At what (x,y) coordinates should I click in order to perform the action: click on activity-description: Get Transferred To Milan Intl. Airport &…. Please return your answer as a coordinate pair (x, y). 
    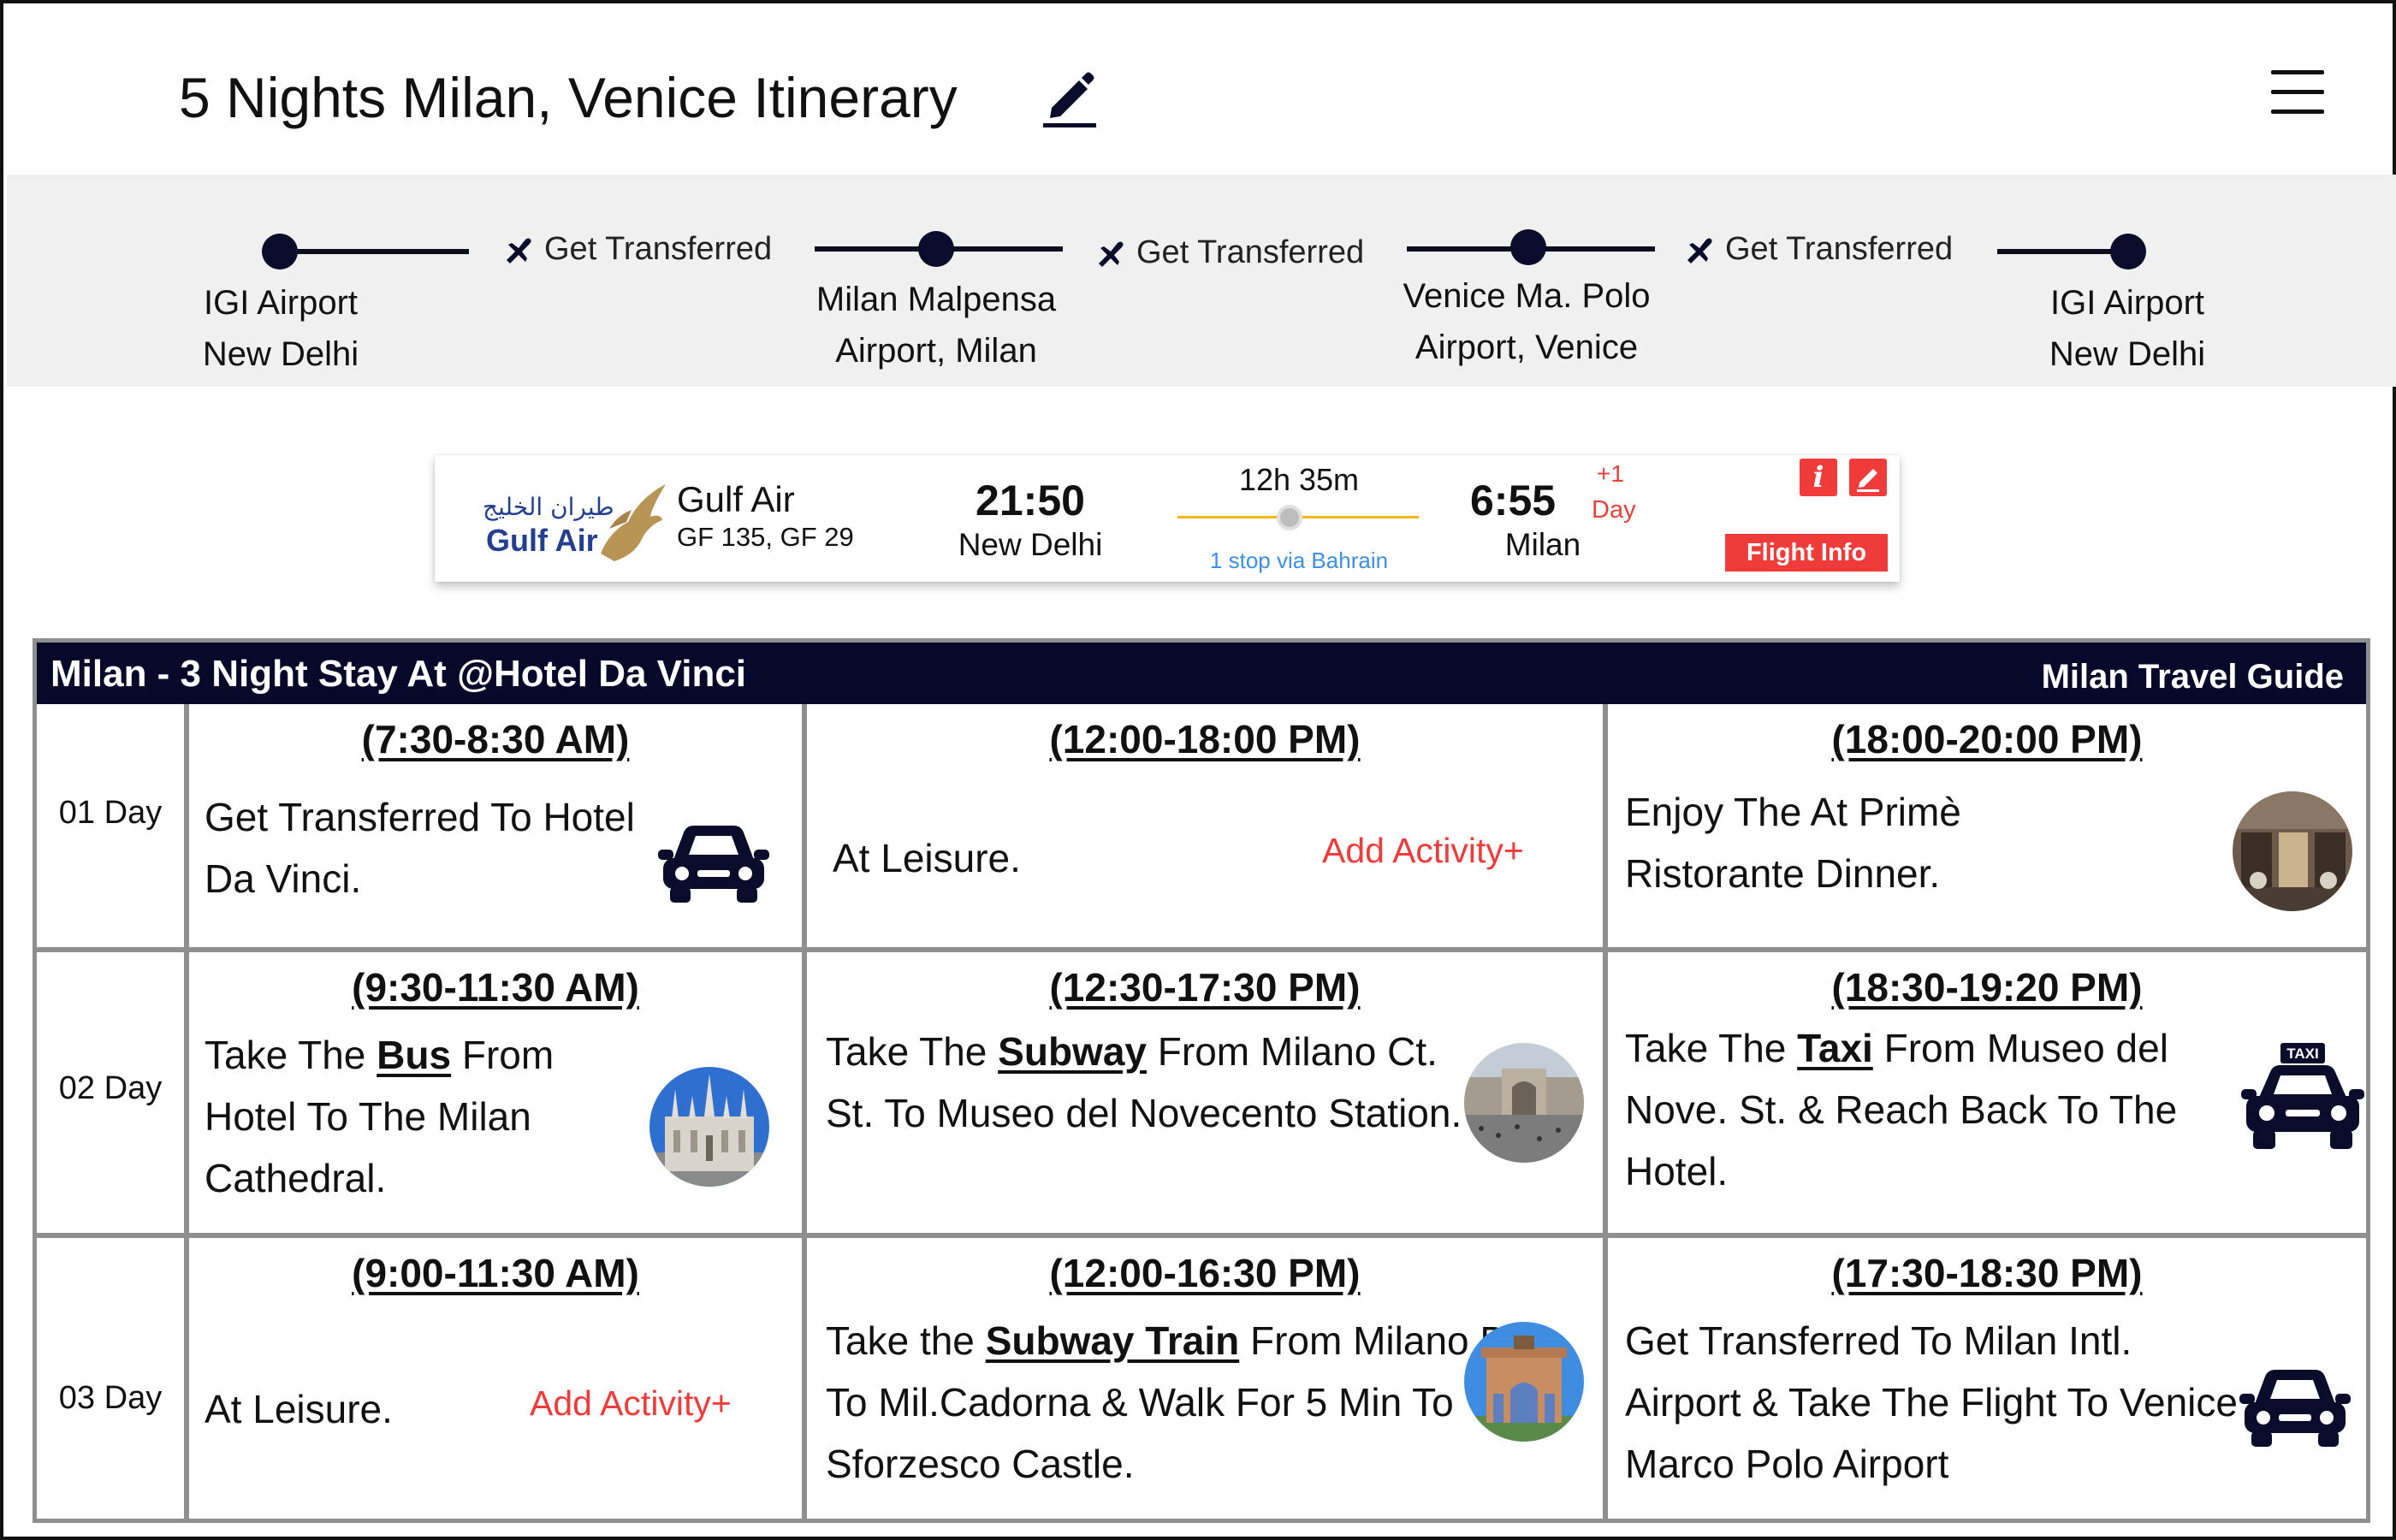
    Looking at the image, I should click on (1931, 1402).